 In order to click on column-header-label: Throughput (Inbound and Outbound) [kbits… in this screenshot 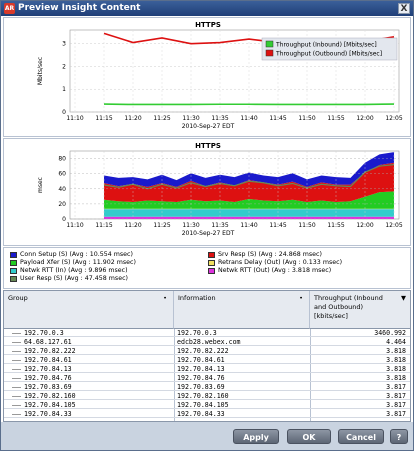, I will do `click(348, 307)`.